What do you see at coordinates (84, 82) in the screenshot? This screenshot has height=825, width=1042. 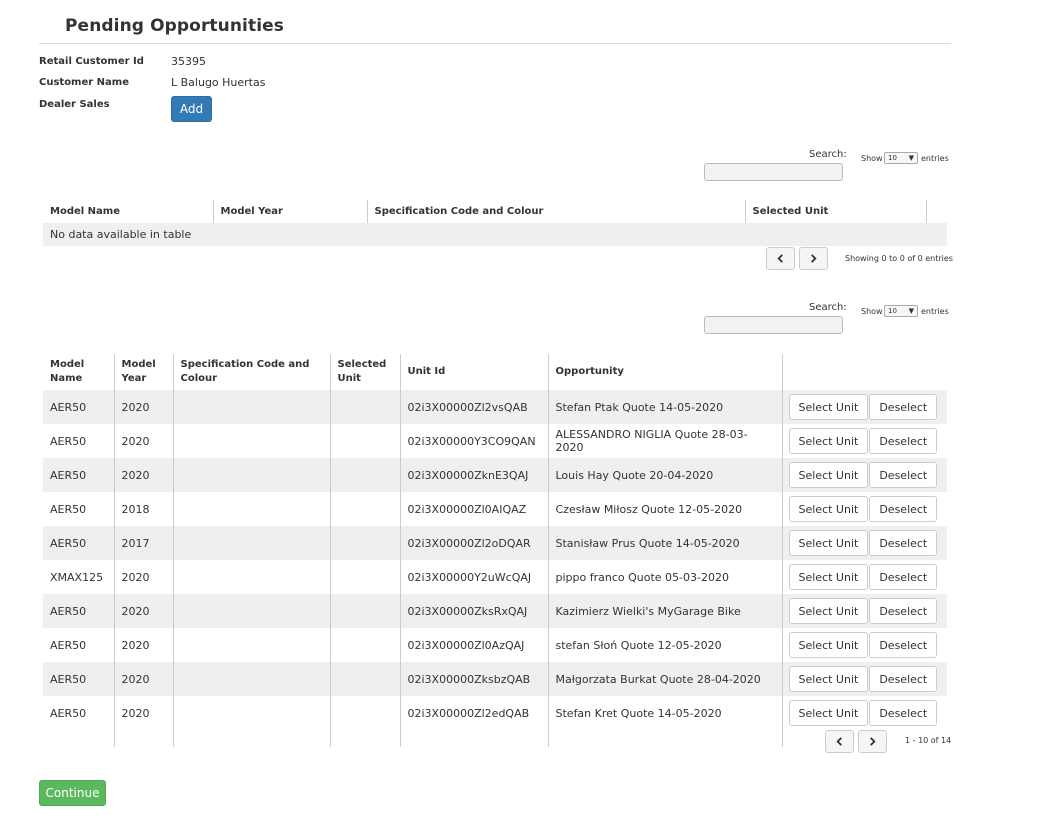 I see `customer-name-label: Customer Name` at bounding box center [84, 82].